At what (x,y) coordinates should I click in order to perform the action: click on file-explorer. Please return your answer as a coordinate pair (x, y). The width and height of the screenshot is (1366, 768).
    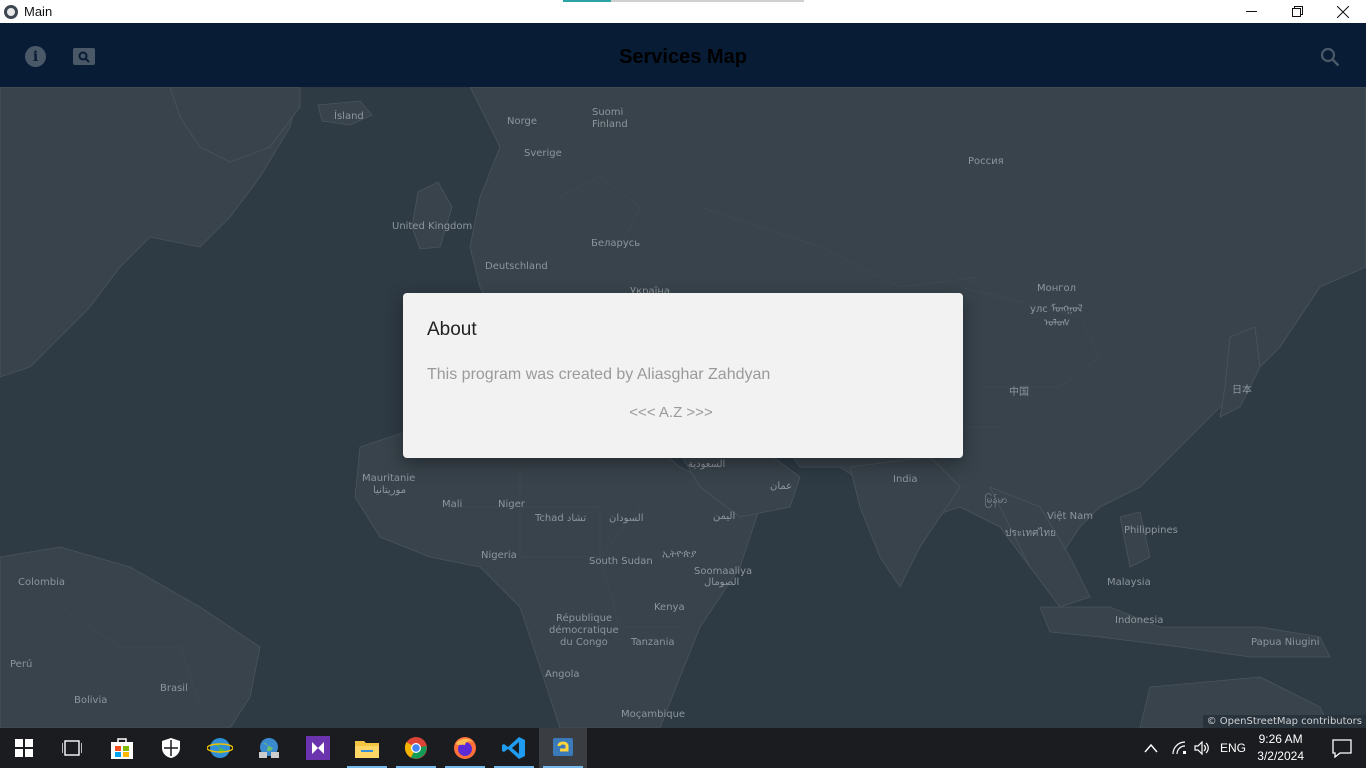
    Looking at the image, I should click on (367, 748).